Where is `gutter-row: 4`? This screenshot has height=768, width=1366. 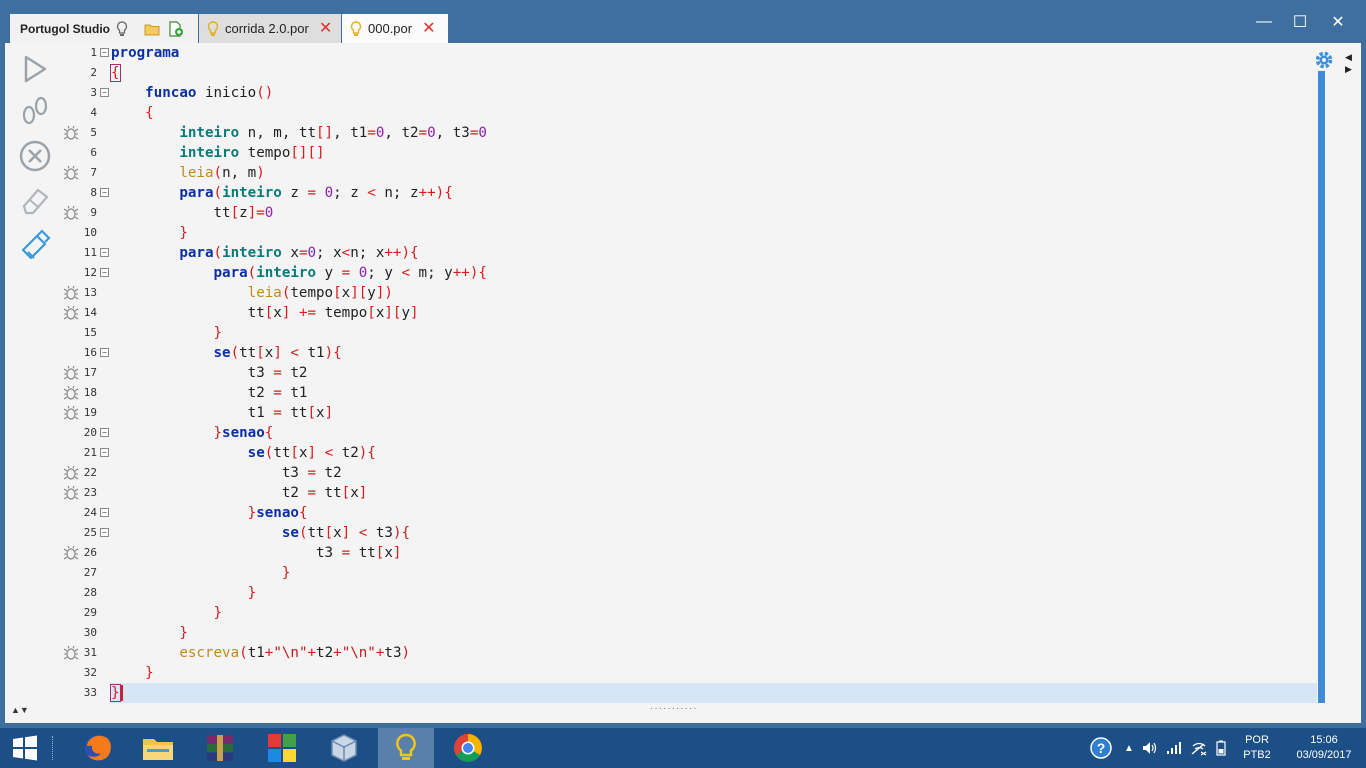
gutter-row: 4 is located at coordinates (87, 113).